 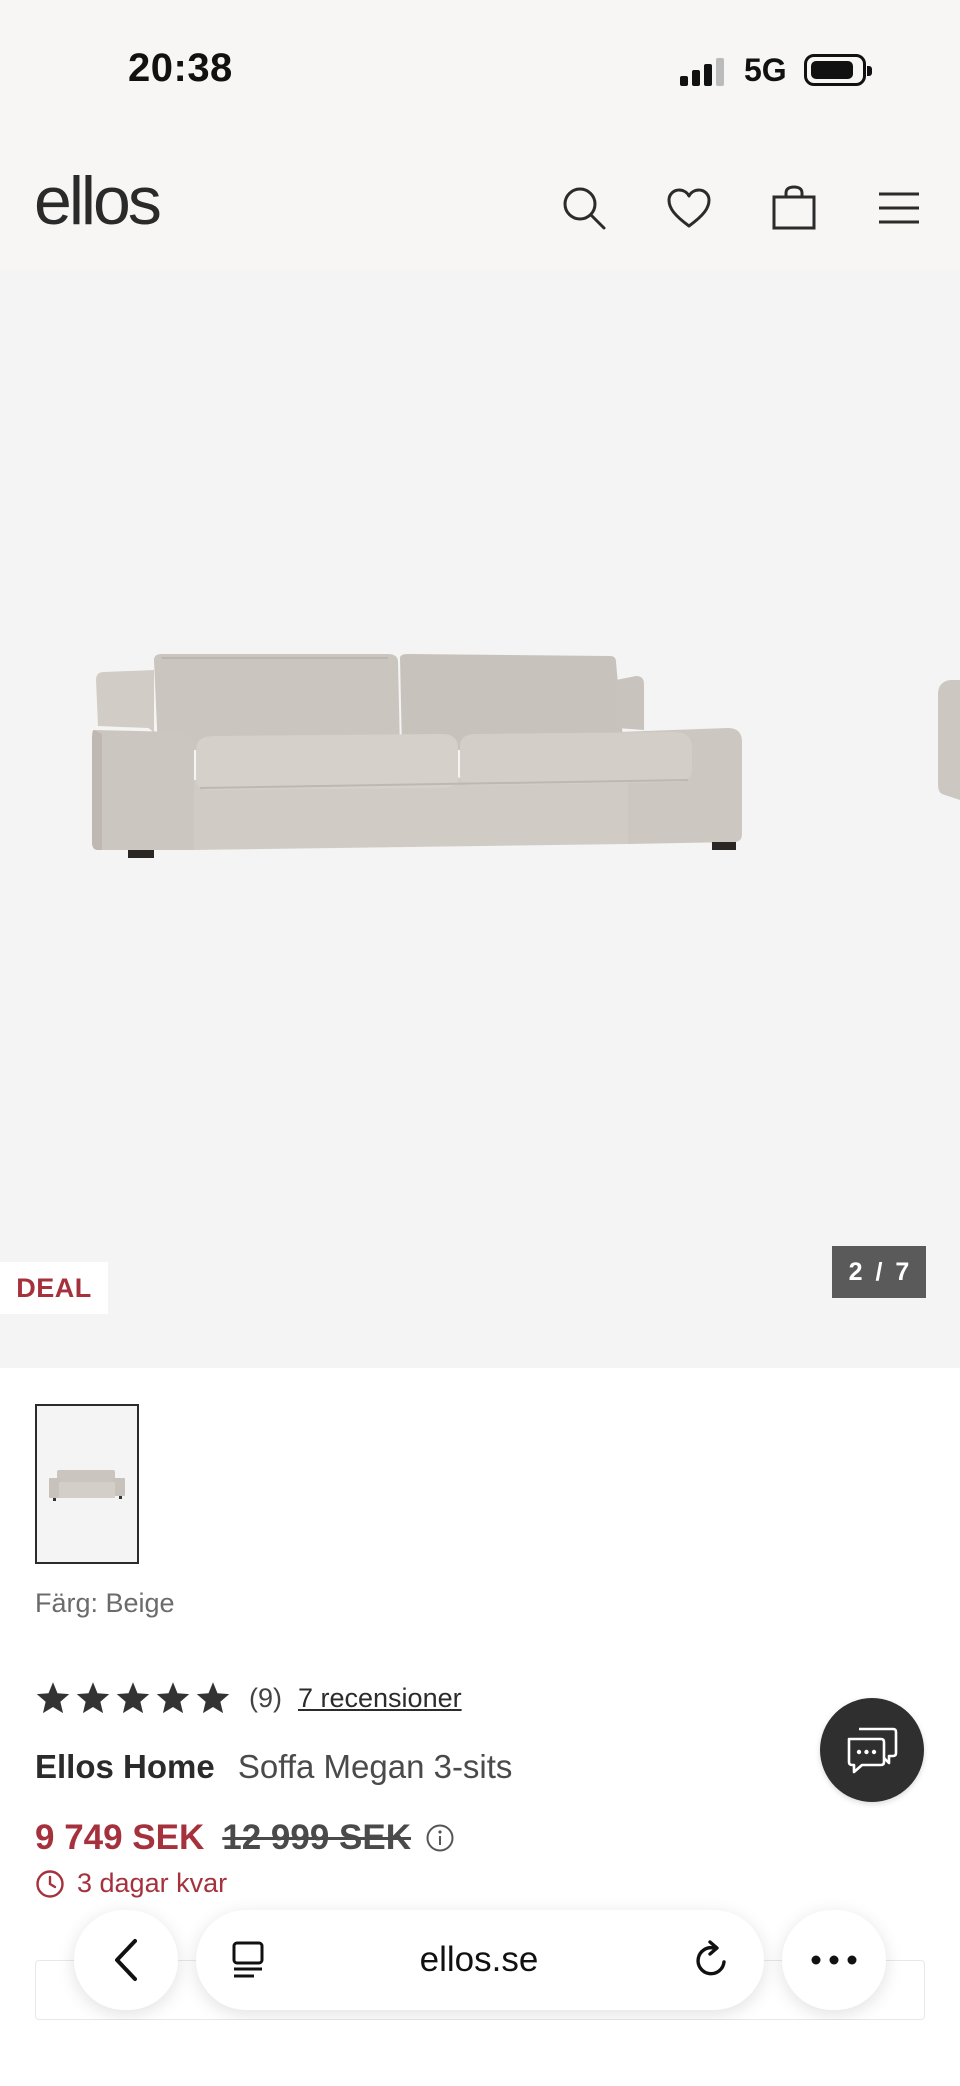 I want to click on address-bar: ellos.se, so click(x=480, y=1960).